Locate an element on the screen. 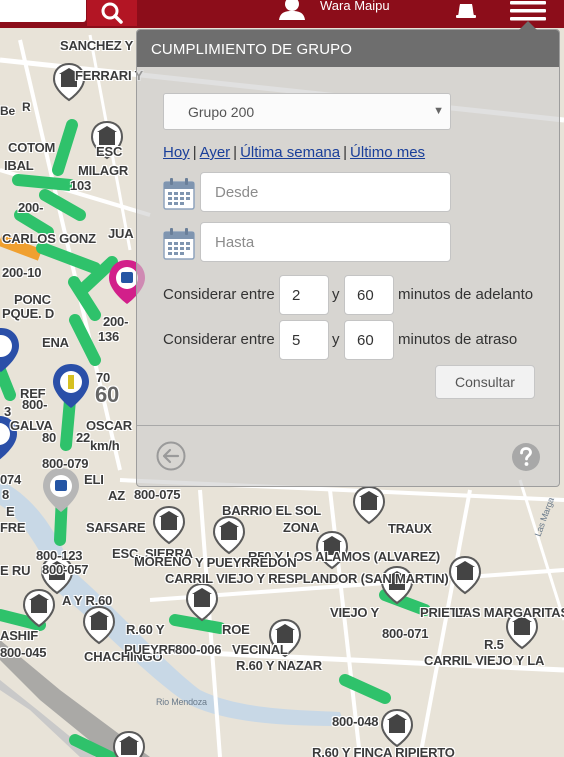  help-icon is located at coordinates (526, 457).